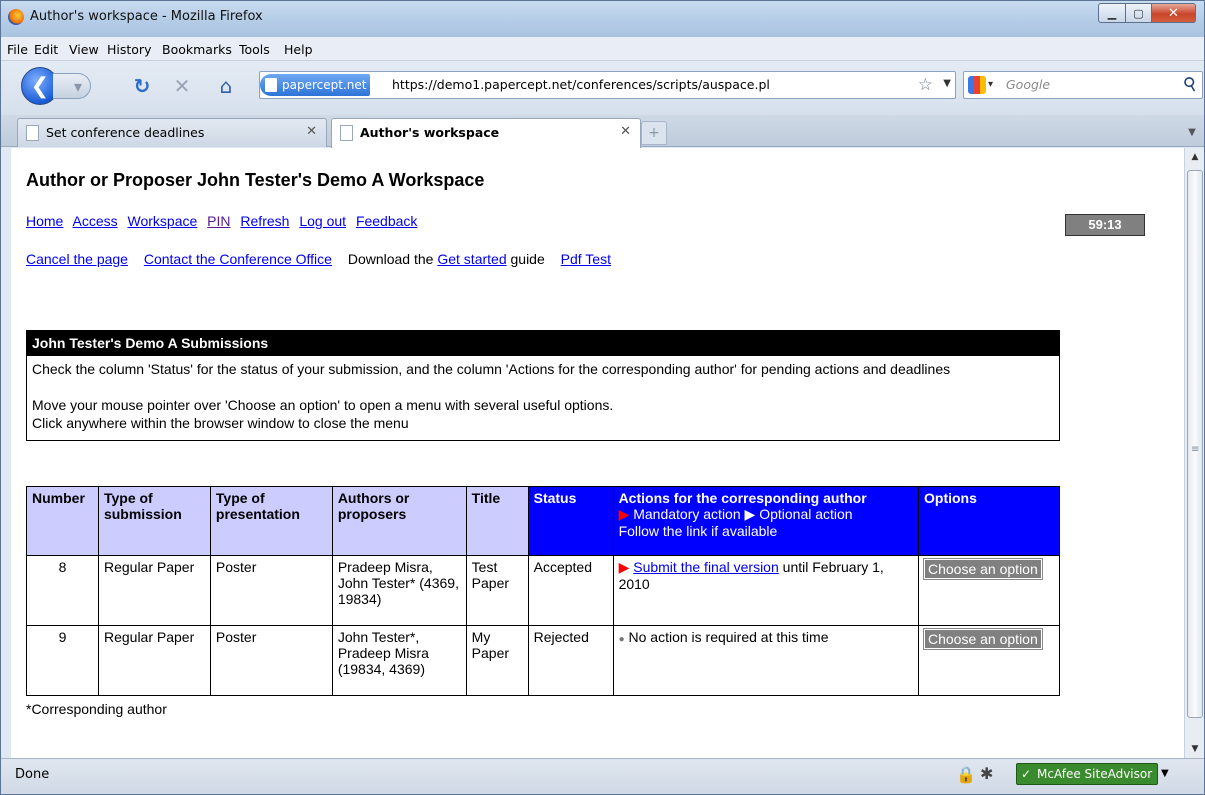 The height and width of the screenshot is (795, 1205). I want to click on forward-button: ▾, so click(72, 86).